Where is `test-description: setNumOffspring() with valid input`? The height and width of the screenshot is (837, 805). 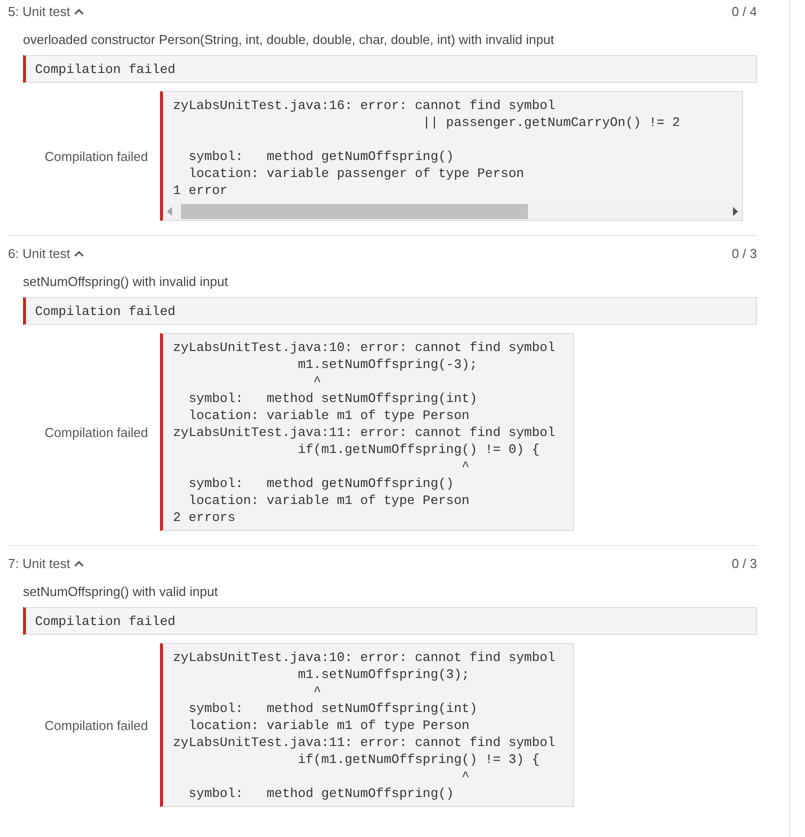
test-description: setNumOffspring() with valid input is located at coordinates (121, 591).